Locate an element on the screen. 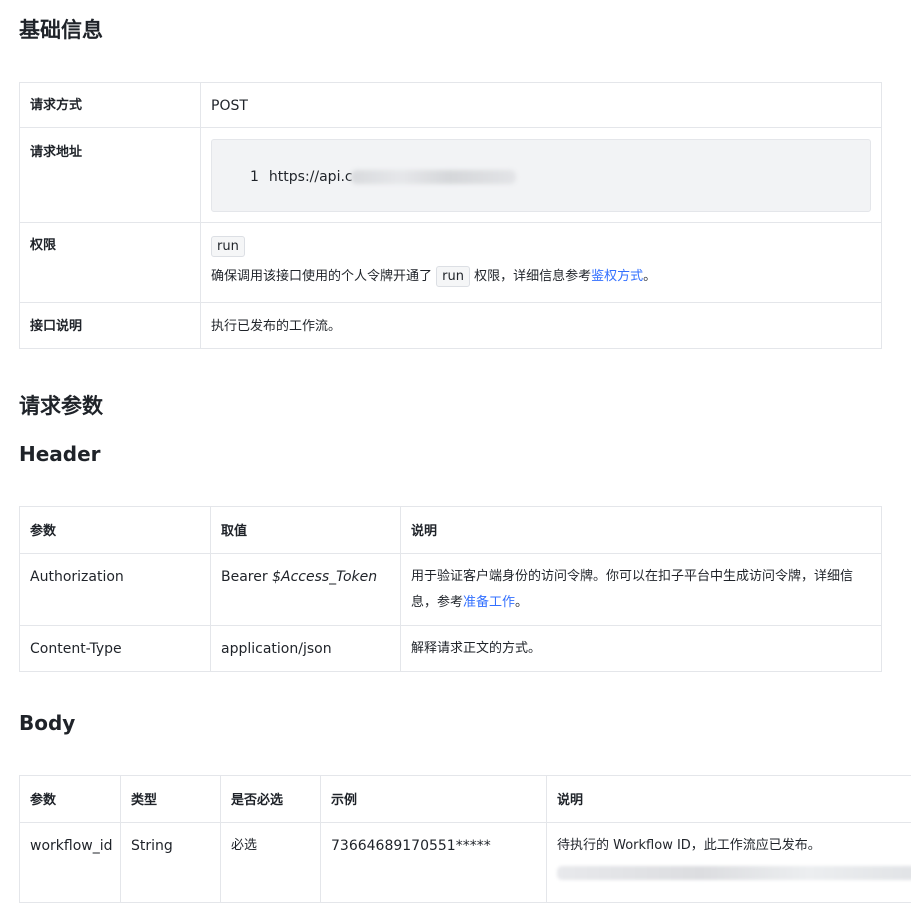  param-type: String is located at coordinates (171, 863).